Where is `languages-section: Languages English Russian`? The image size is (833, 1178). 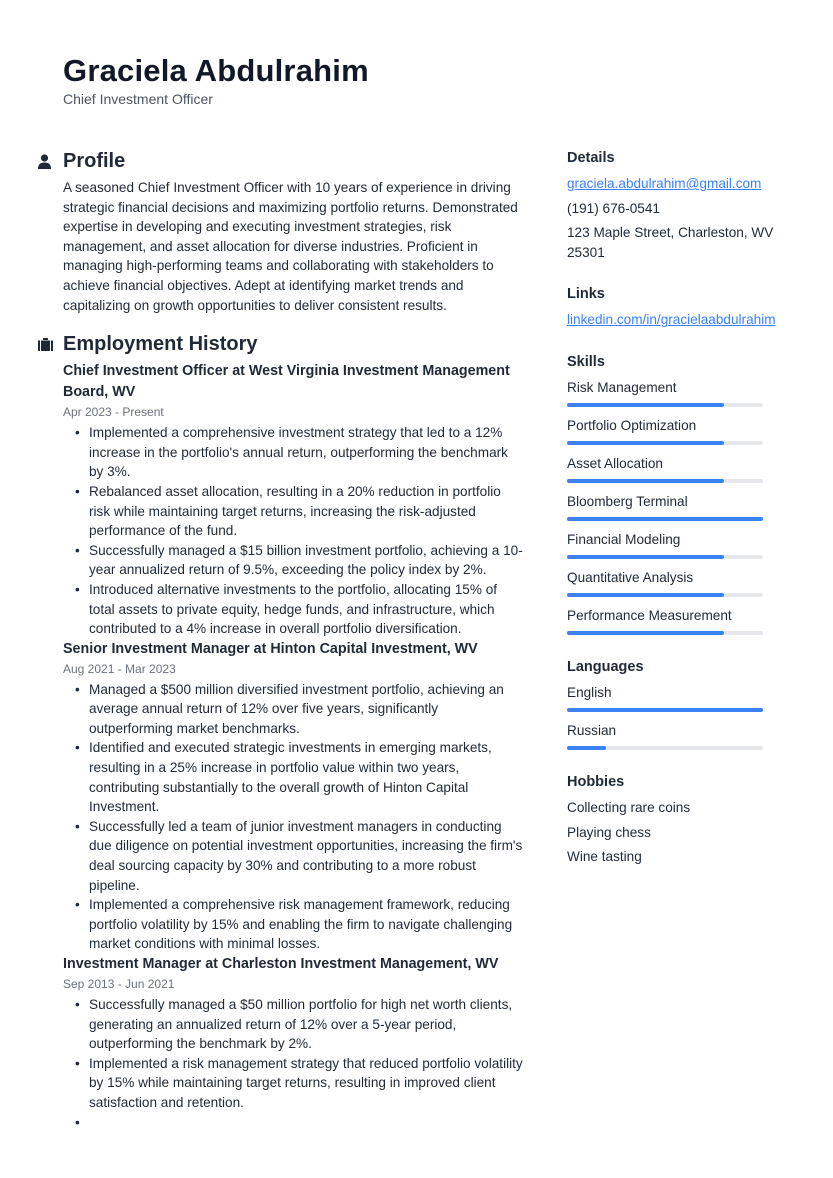
languages-section: Languages English Russian is located at coordinates (682, 703).